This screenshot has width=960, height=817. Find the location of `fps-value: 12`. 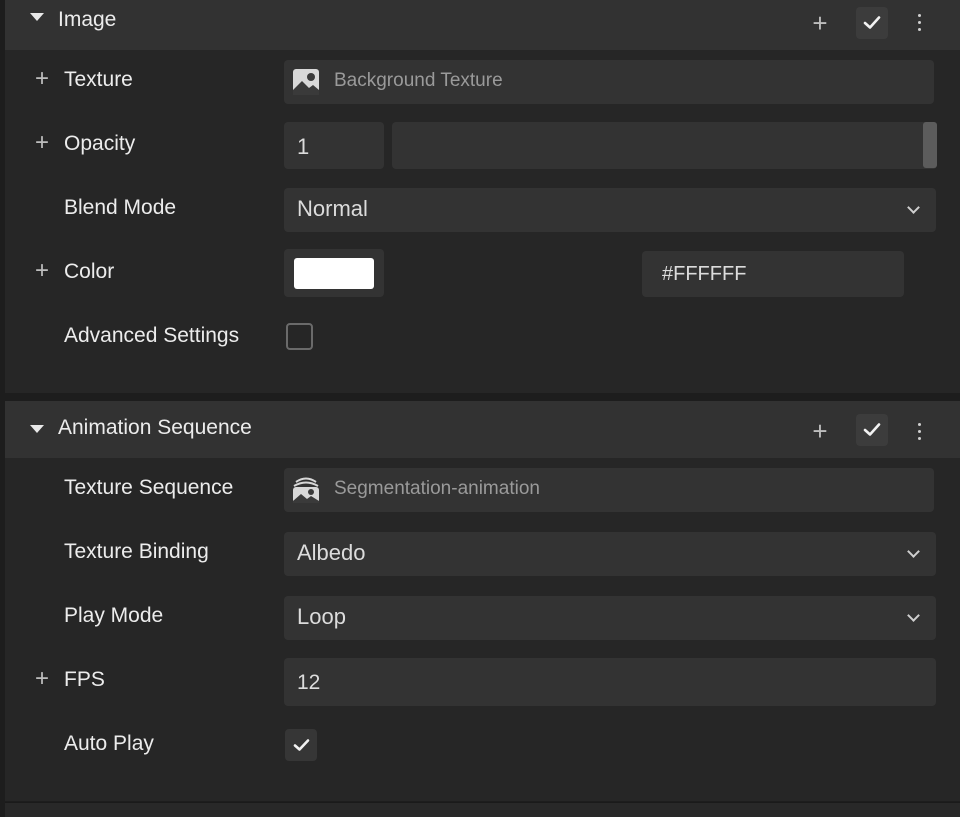

fps-value: 12 is located at coordinates (309, 682).